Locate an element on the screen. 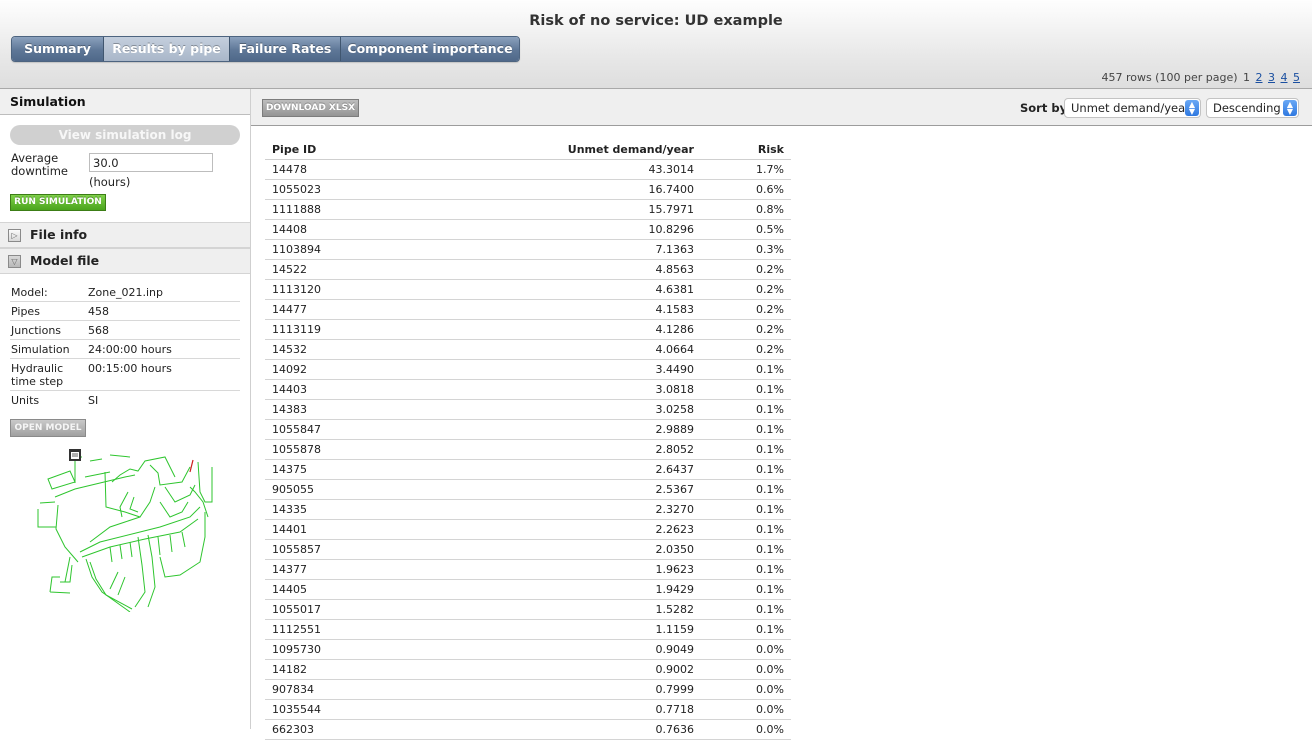 The height and width of the screenshot is (740, 1312). table-row: 14408 10.8296 0.5% is located at coordinates (528, 229).